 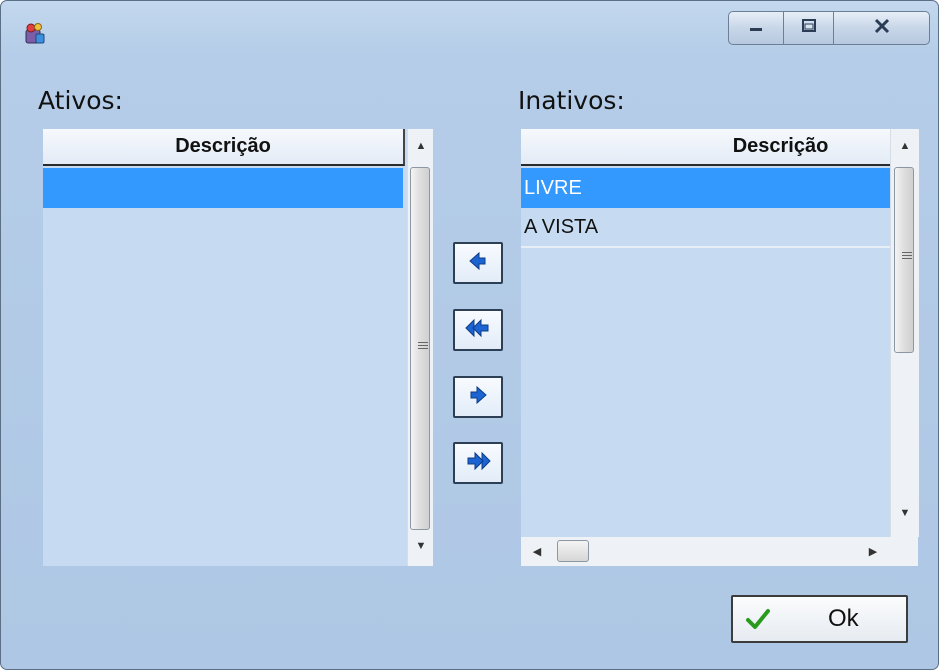 What do you see at coordinates (573, 551) in the screenshot?
I see `inativos-hscroll-thumb` at bounding box center [573, 551].